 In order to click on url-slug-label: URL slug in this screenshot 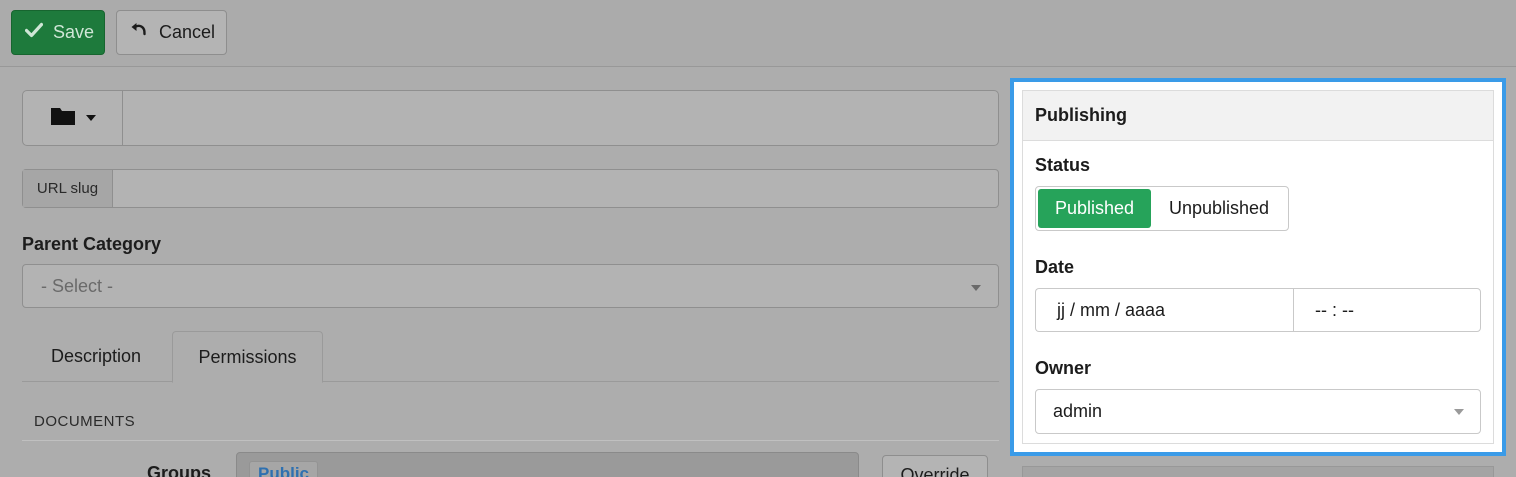, I will do `click(68, 188)`.